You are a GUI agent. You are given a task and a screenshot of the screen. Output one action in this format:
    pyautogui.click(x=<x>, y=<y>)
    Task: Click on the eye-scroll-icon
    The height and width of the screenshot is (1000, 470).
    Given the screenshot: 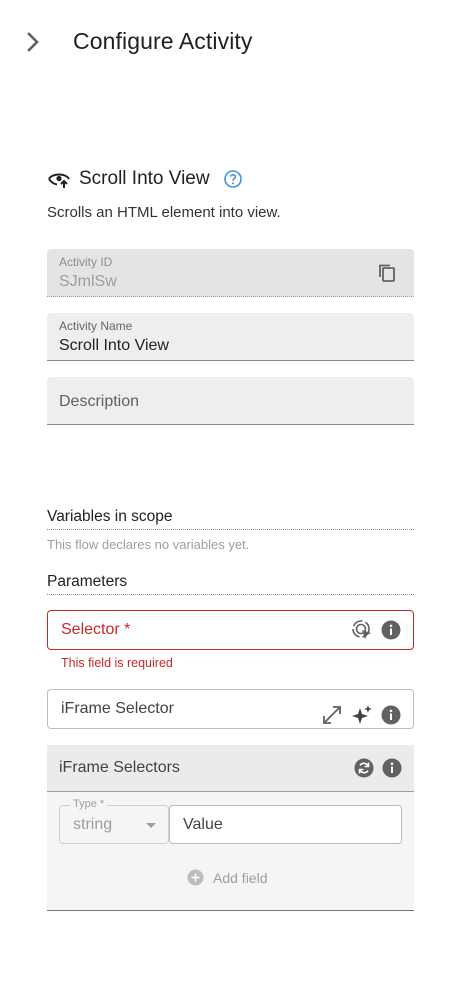 What is the action you would take?
    pyautogui.click(x=59, y=180)
    